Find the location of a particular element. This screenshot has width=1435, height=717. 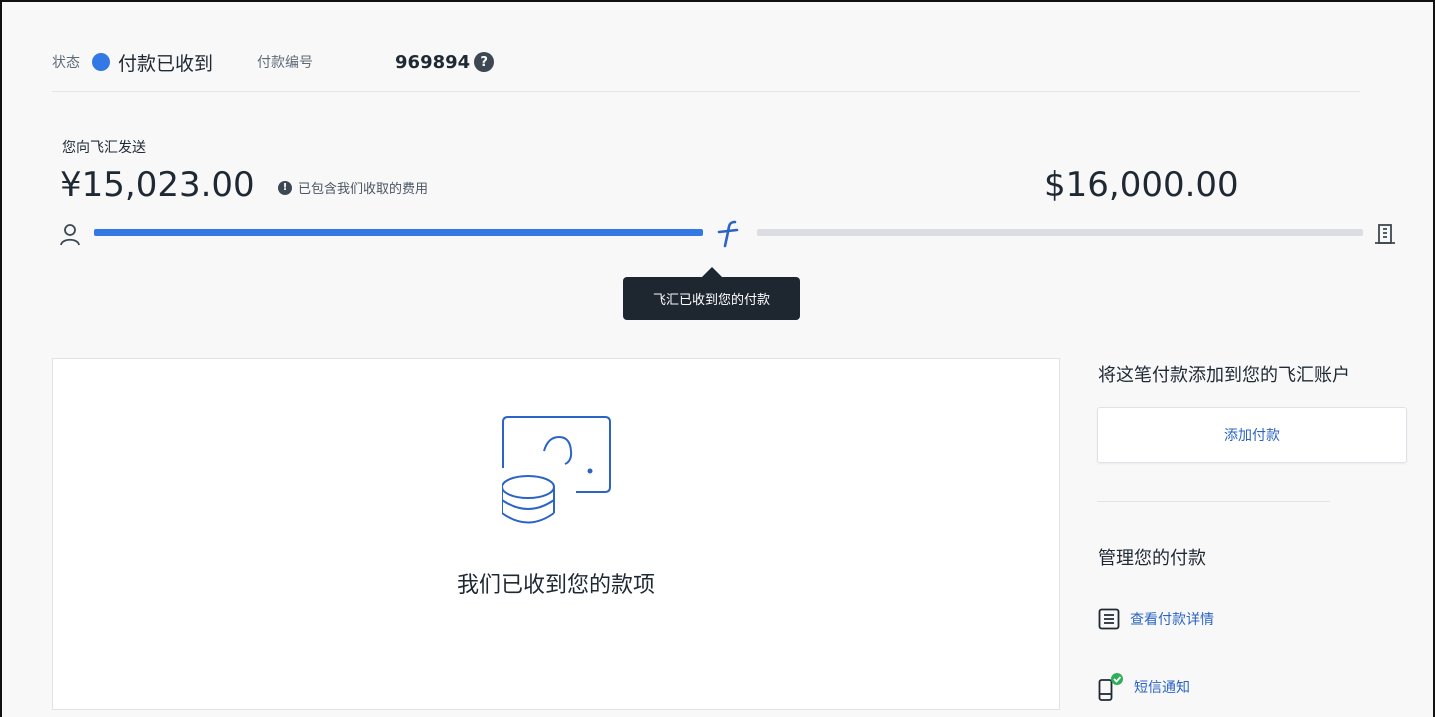

view-payment-details-link: 查看付款详情 is located at coordinates (1156, 619).